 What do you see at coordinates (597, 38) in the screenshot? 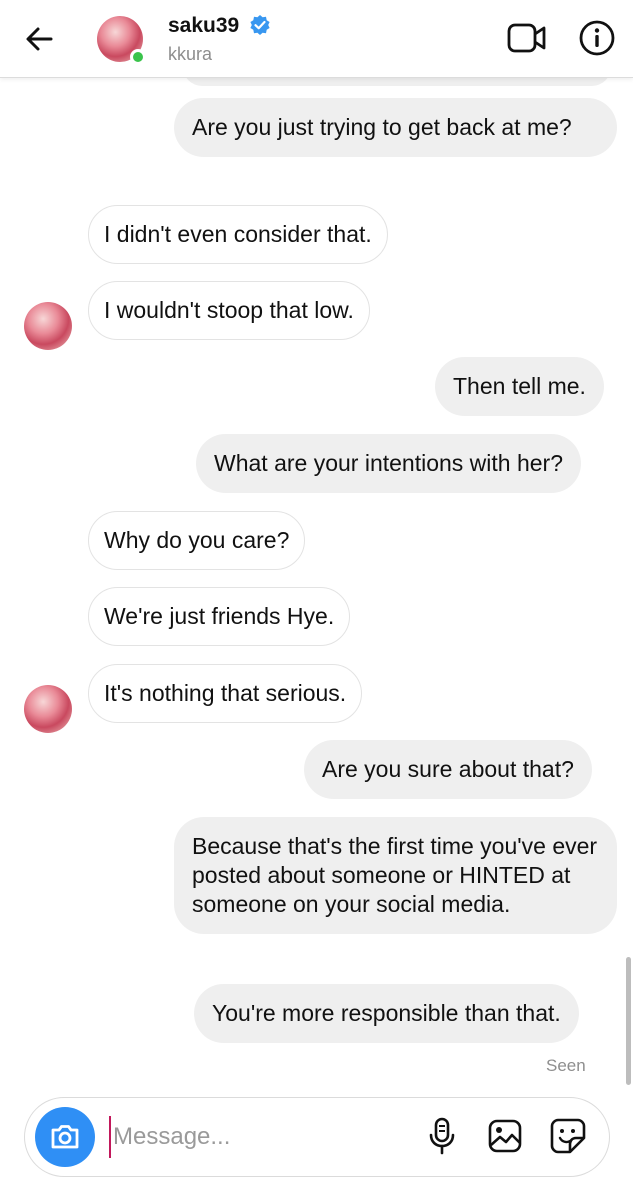
I see `info-icon` at bounding box center [597, 38].